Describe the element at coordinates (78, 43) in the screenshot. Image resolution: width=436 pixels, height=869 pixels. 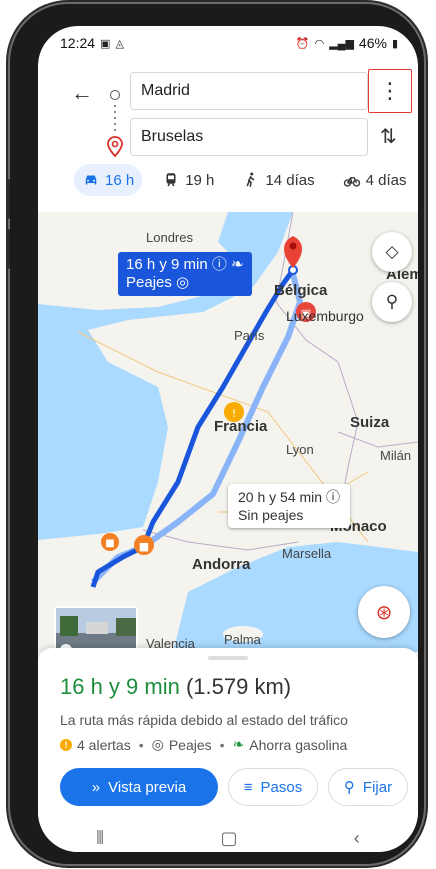
I see `status-time: 12:24` at that location.